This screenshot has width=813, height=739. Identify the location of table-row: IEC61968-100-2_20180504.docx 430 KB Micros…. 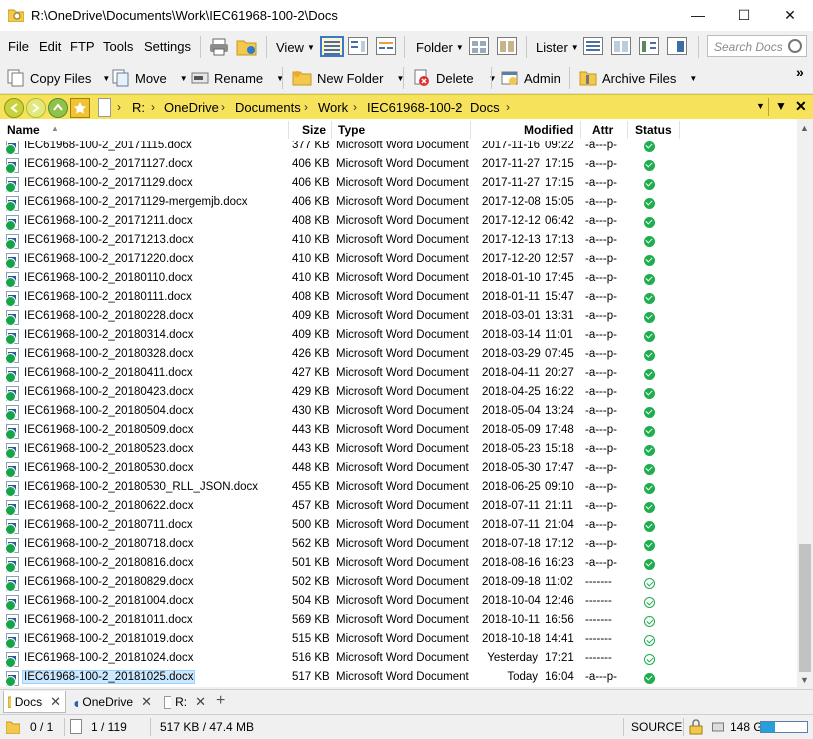
(398, 412).